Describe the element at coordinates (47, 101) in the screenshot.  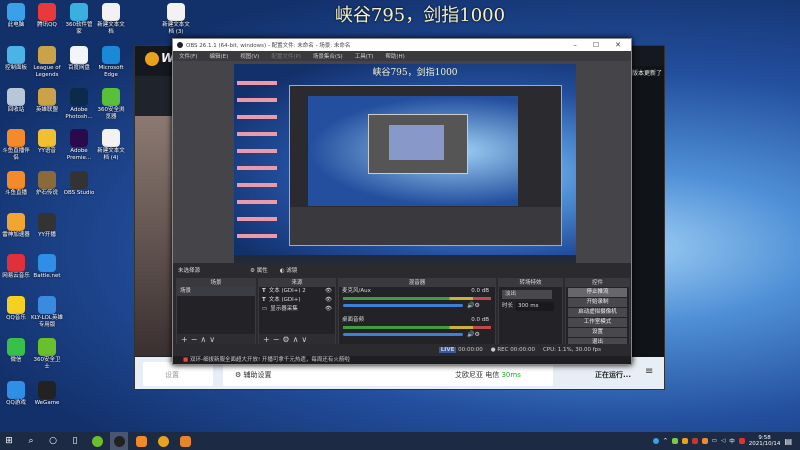
I see `desktop-icon: 英雄联盟` at that location.